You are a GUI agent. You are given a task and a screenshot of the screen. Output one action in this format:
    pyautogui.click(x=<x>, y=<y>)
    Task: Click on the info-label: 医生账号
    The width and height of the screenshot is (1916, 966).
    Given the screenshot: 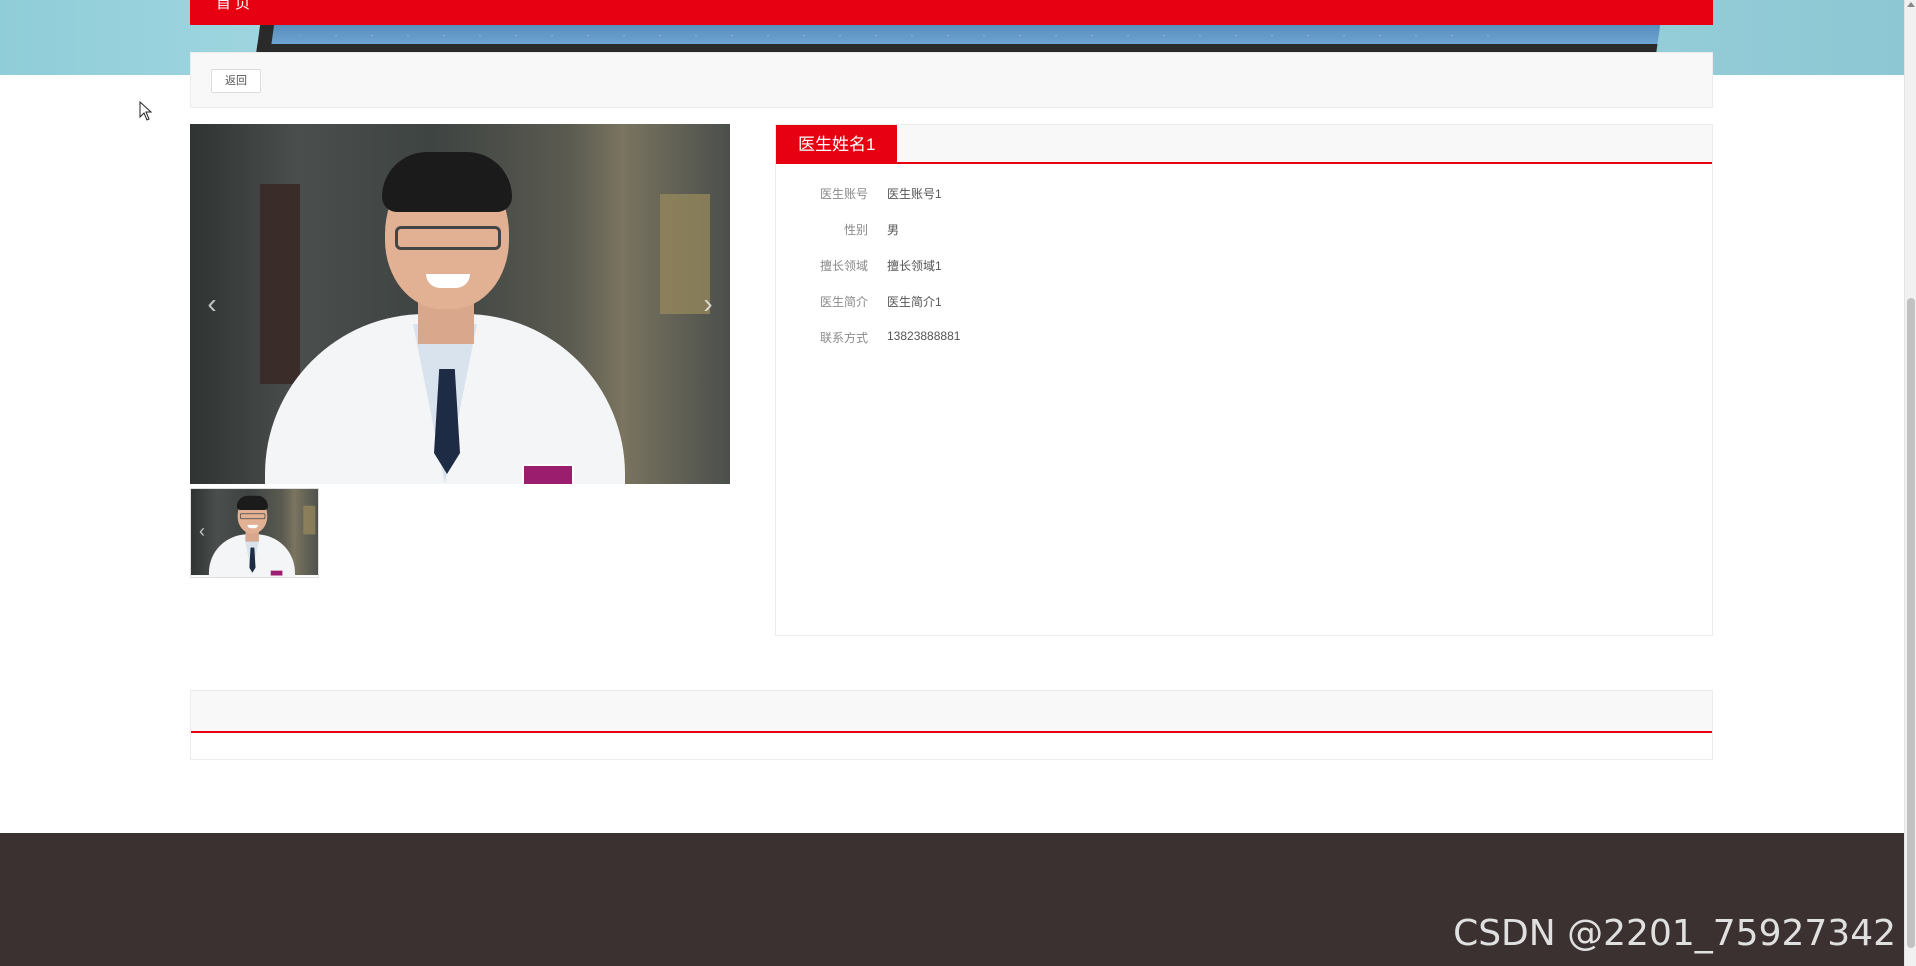 What is the action you would take?
    pyautogui.click(x=843, y=194)
    